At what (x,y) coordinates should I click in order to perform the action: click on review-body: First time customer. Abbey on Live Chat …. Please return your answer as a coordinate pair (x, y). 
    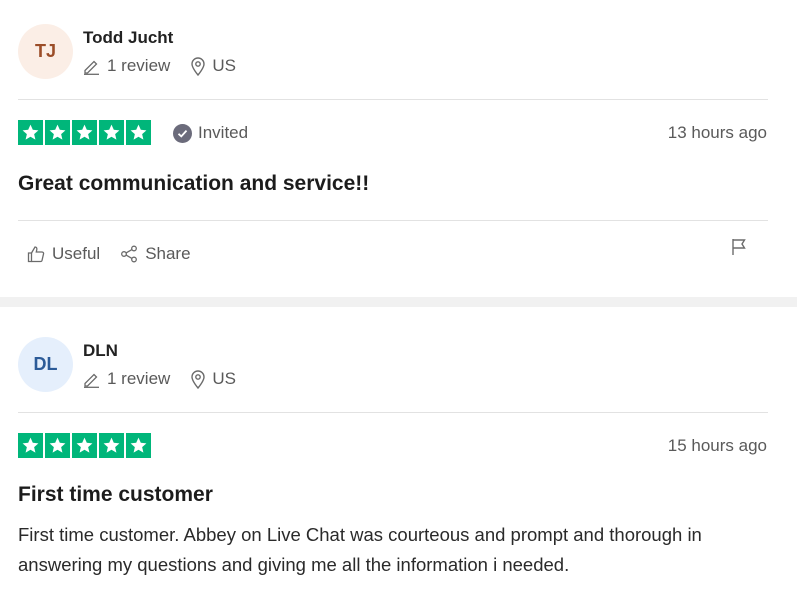
    Looking at the image, I should click on (360, 549).